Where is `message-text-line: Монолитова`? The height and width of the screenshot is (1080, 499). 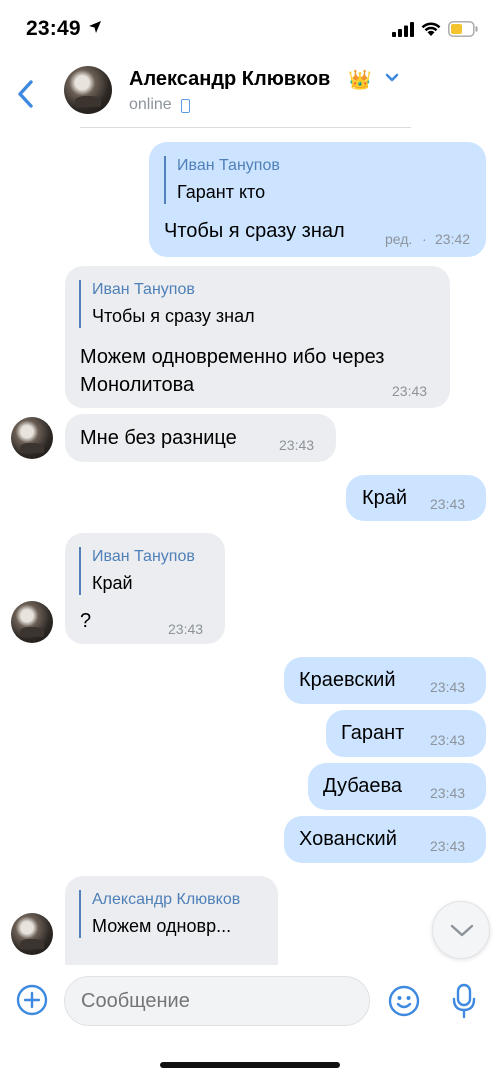
message-text-line: Монолитова is located at coordinates (137, 385).